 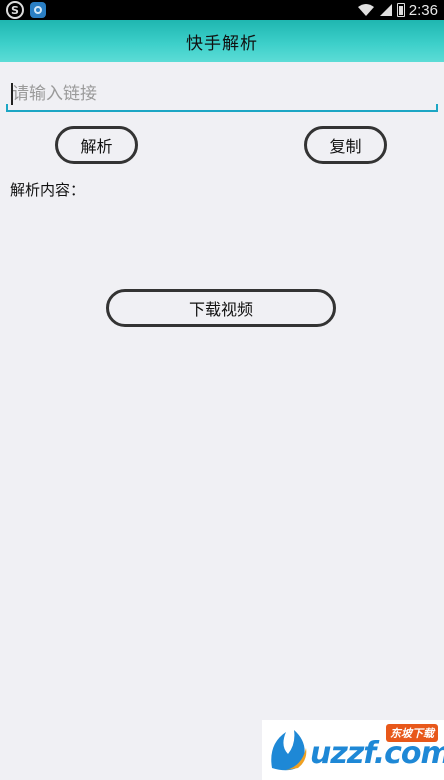 I want to click on result-label: 解析内容：, so click(x=48, y=190).